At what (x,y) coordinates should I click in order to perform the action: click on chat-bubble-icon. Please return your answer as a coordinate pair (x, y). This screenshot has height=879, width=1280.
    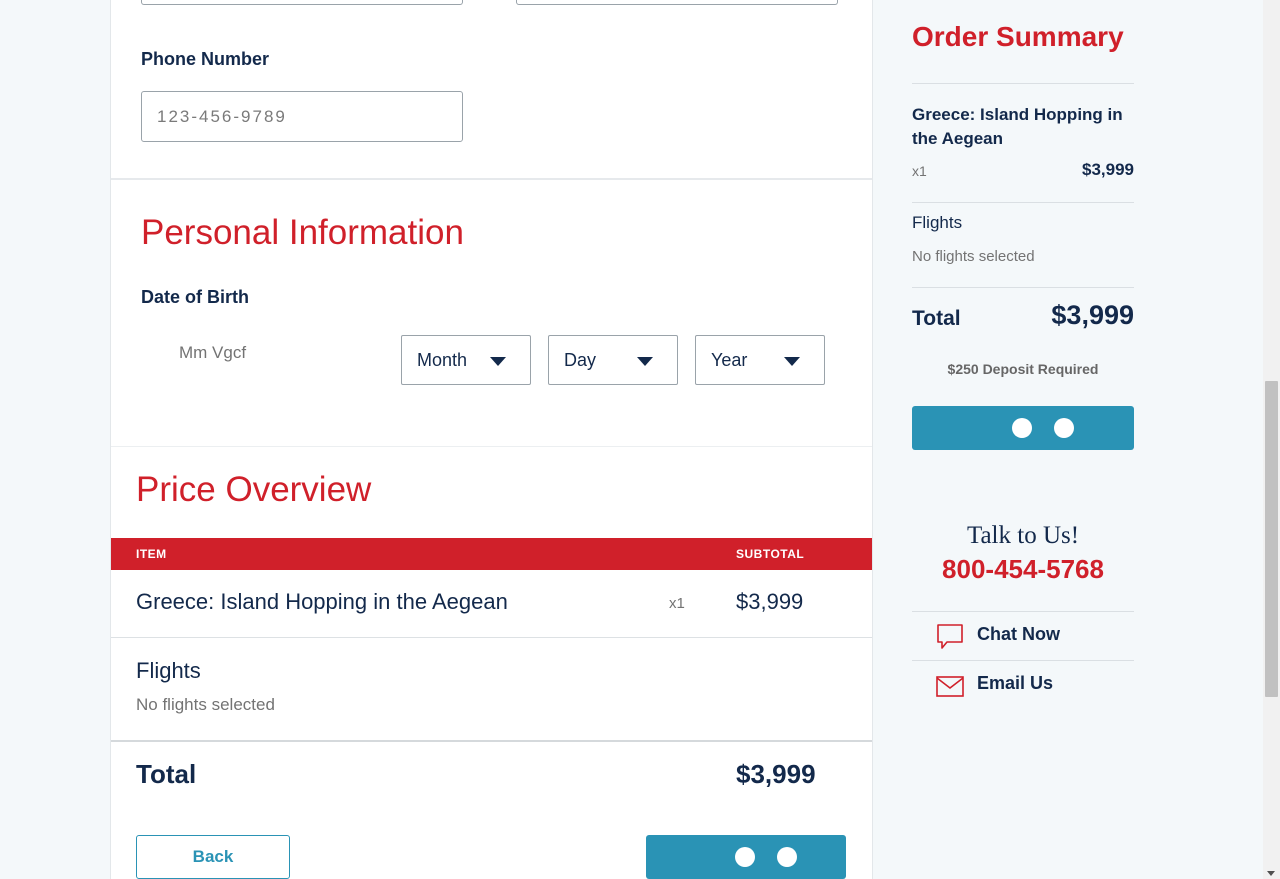
    Looking at the image, I should click on (950, 639).